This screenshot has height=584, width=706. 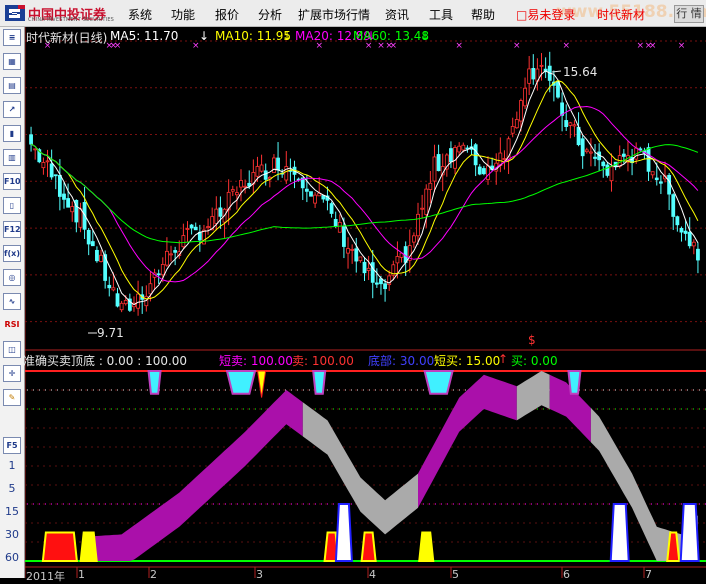 What do you see at coordinates (183, 14) in the screenshot?
I see `menu-function: 功能` at bounding box center [183, 14].